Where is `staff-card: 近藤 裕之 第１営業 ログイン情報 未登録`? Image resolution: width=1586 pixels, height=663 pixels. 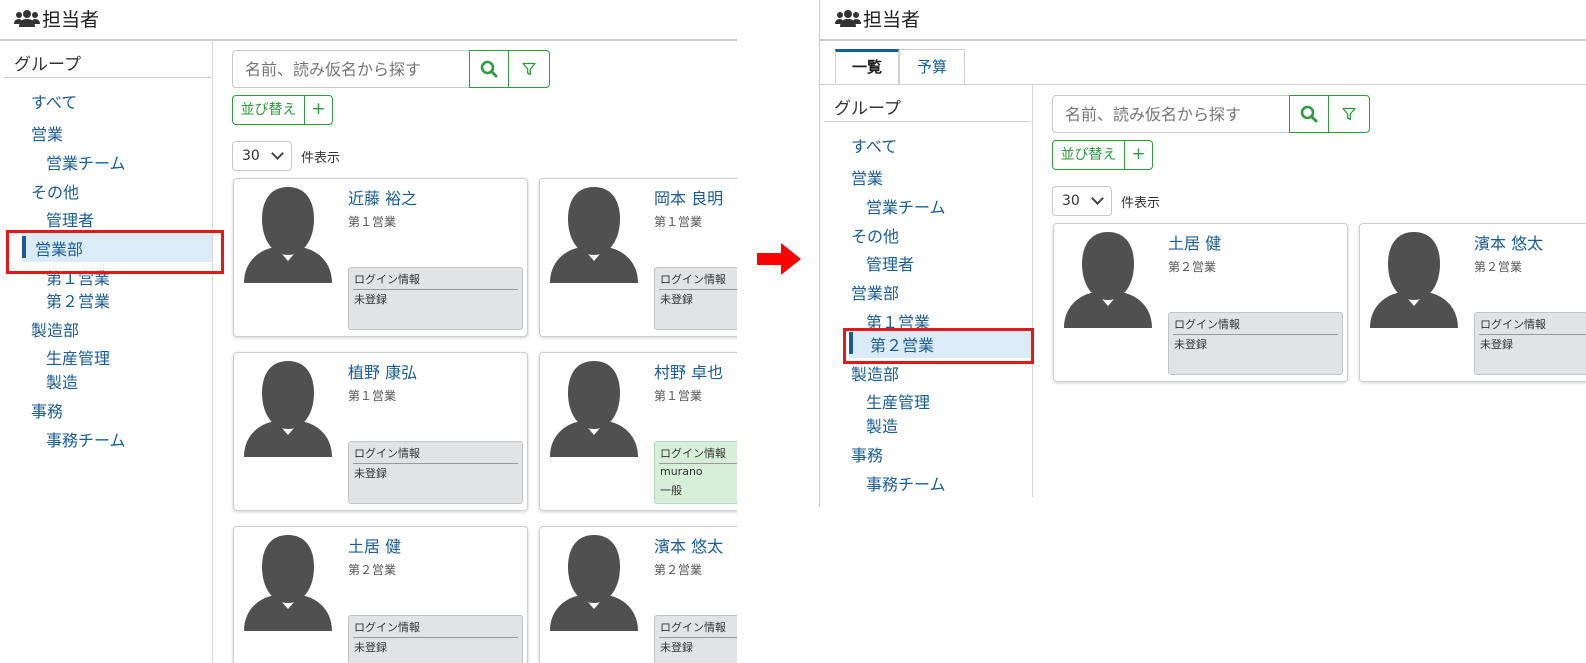 staff-card: 近藤 裕之 第１営業 ログイン情報 未登録 is located at coordinates (380, 257).